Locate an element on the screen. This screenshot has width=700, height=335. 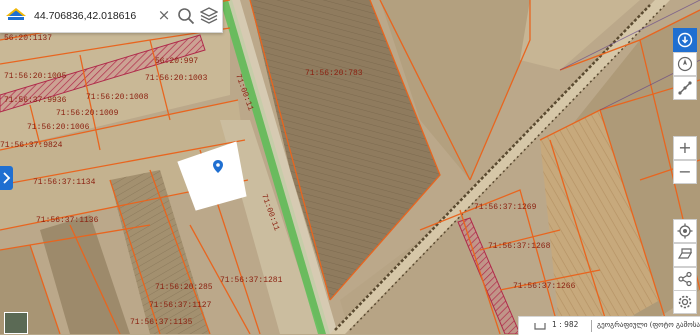
share-button is located at coordinates (685, 279).